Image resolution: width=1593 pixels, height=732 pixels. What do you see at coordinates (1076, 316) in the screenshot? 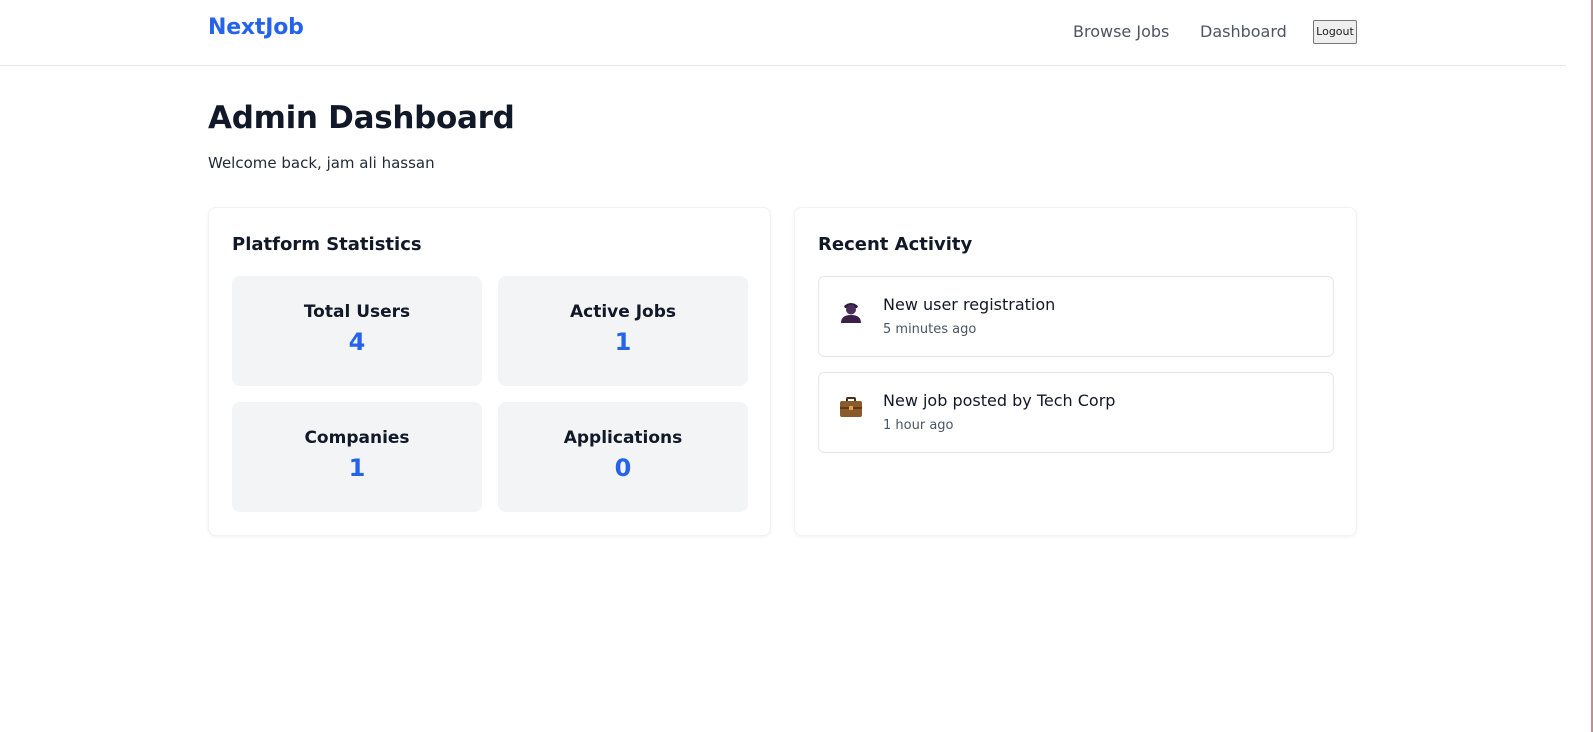
I see `activity-item: New user registration 5 minutes ago` at bounding box center [1076, 316].